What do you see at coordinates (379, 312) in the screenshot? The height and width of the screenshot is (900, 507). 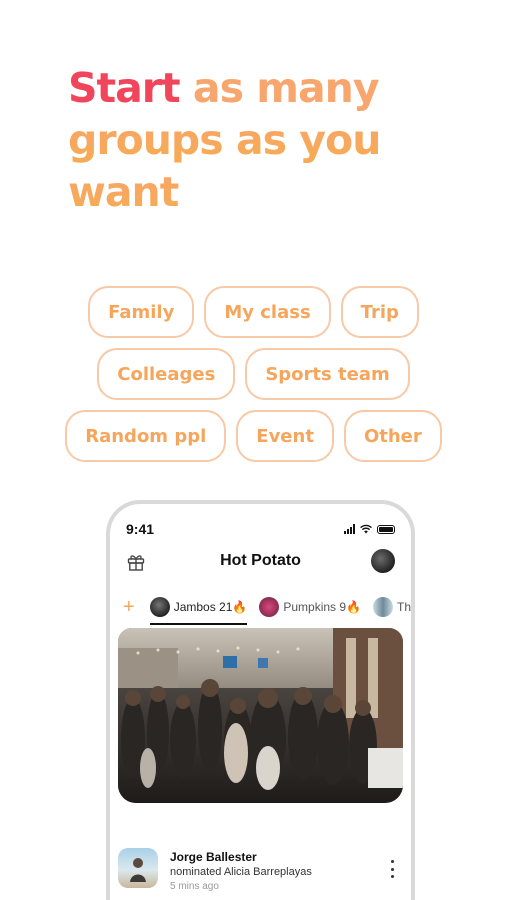 I see `chip-trip: Trip` at bounding box center [379, 312].